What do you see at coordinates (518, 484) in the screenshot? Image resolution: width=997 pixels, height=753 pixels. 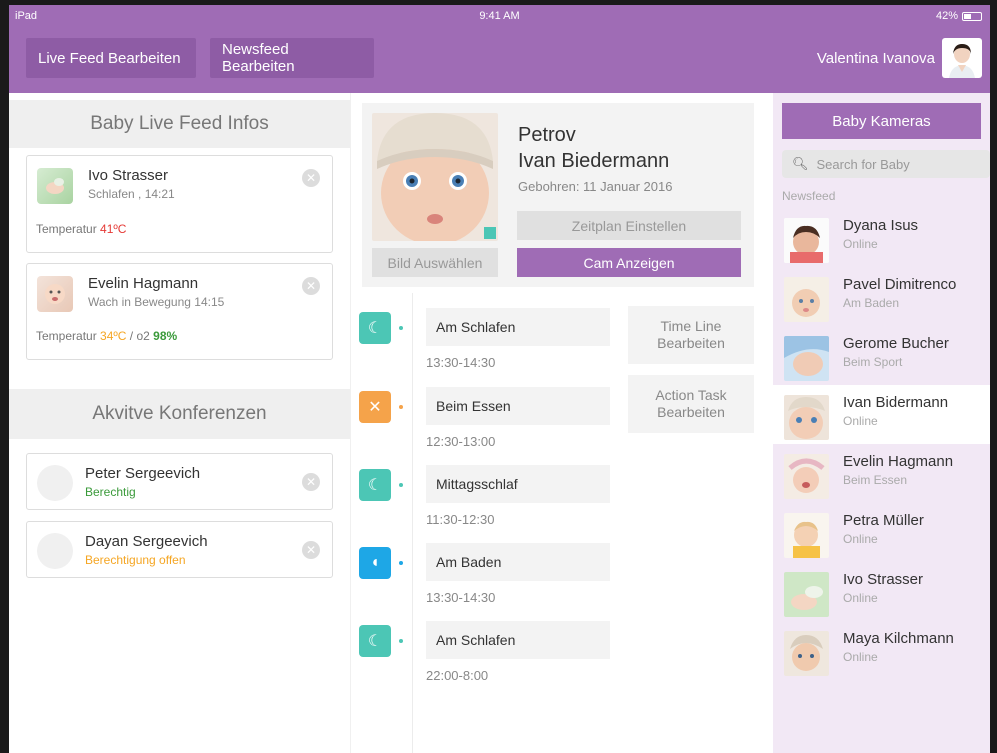 I see `timeline-label: Mittagsschlaf` at bounding box center [518, 484].